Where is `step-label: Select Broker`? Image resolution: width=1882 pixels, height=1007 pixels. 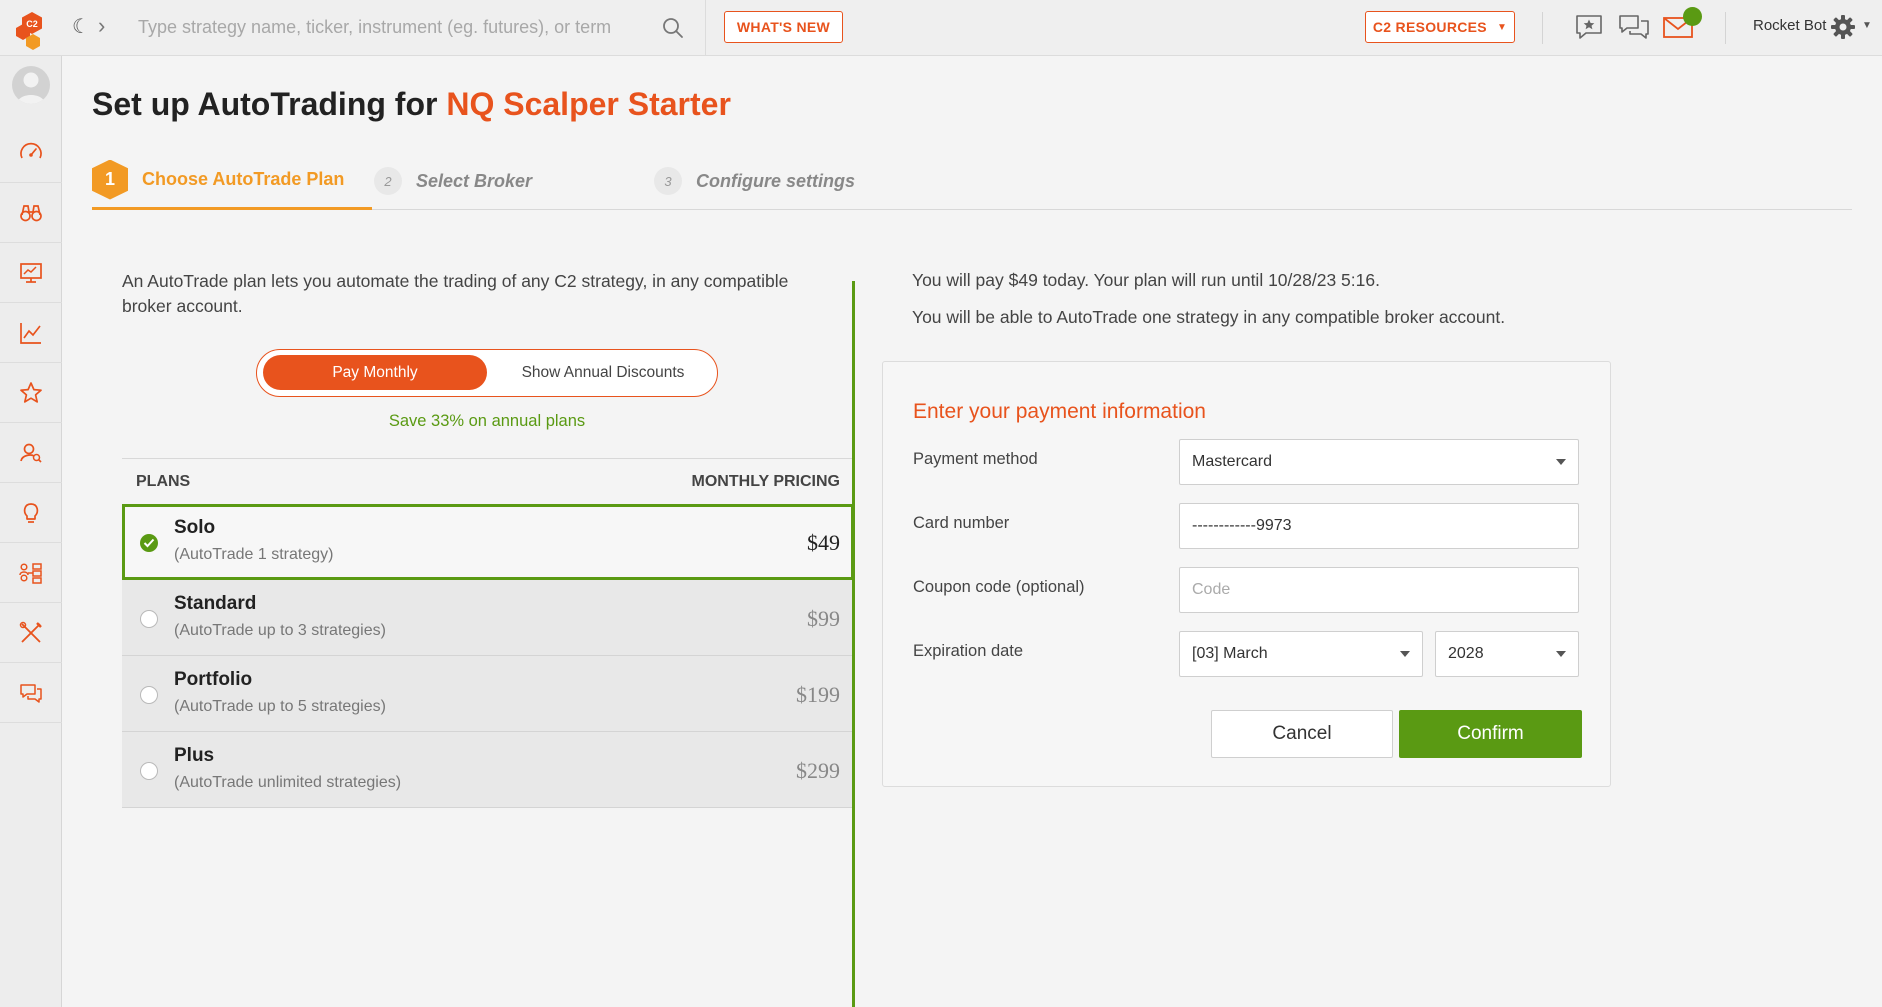
step-label: Select Broker is located at coordinates (474, 180).